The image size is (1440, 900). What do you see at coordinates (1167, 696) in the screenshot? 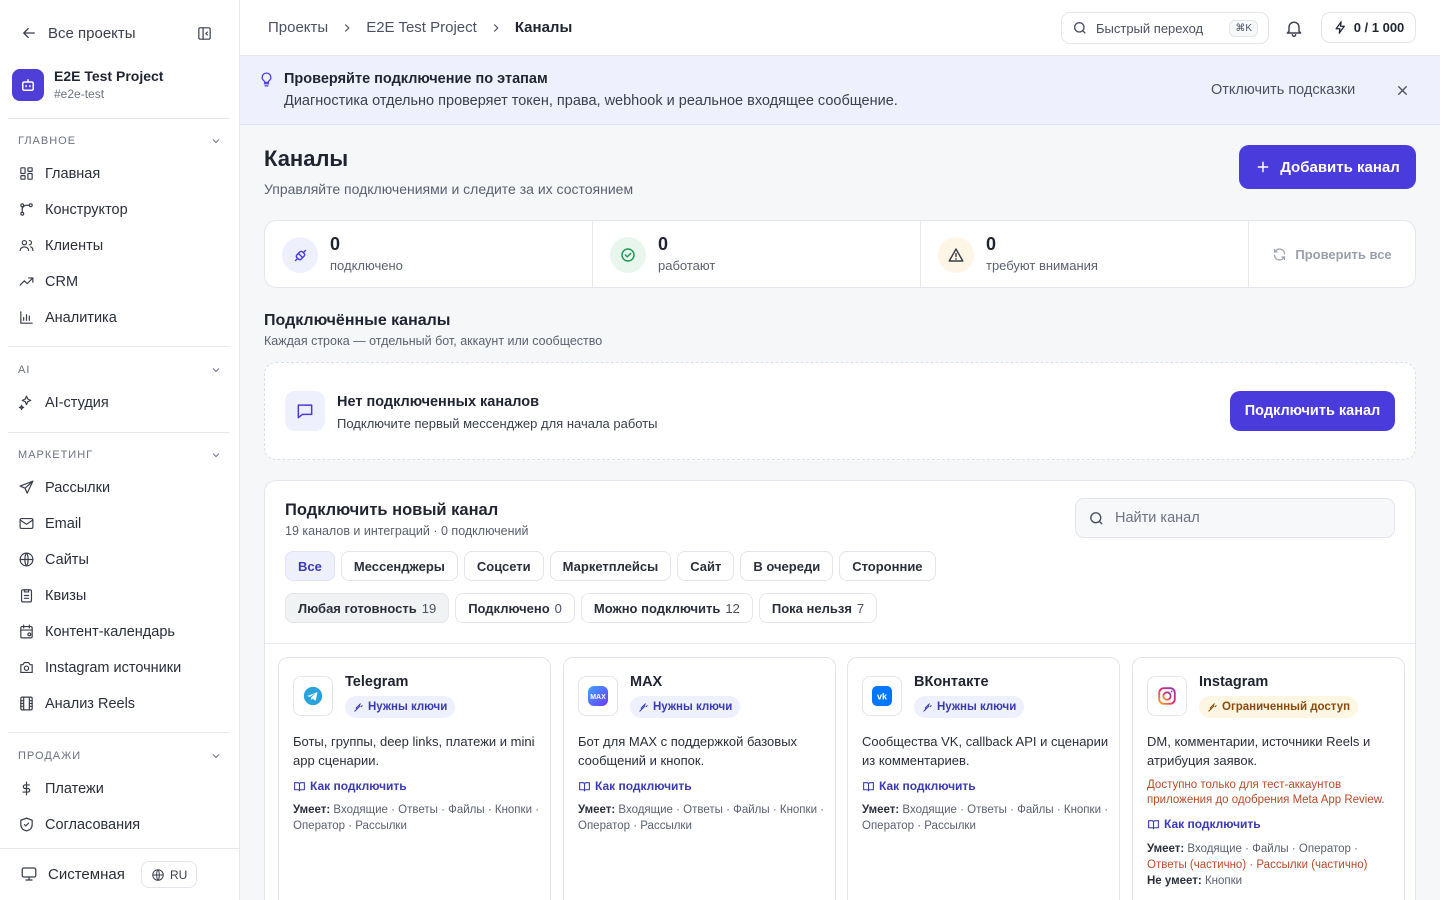
I see `instagram-icon` at bounding box center [1167, 696].